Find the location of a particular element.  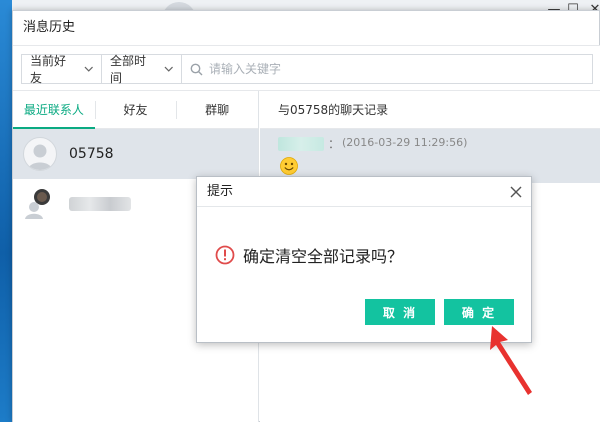

contact-scope-dropdown: 当前好友 is located at coordinates (62, 69).